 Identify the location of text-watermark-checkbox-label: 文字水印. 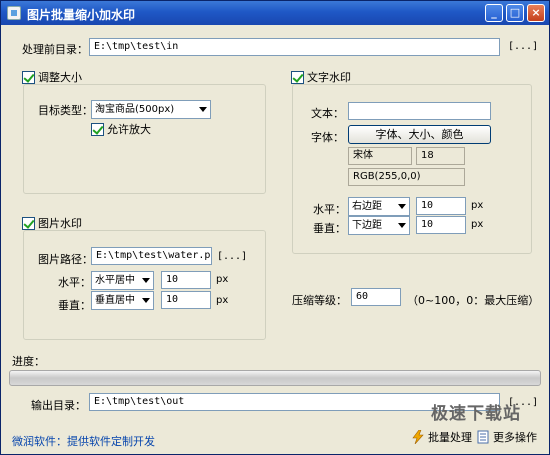
(329, 77).